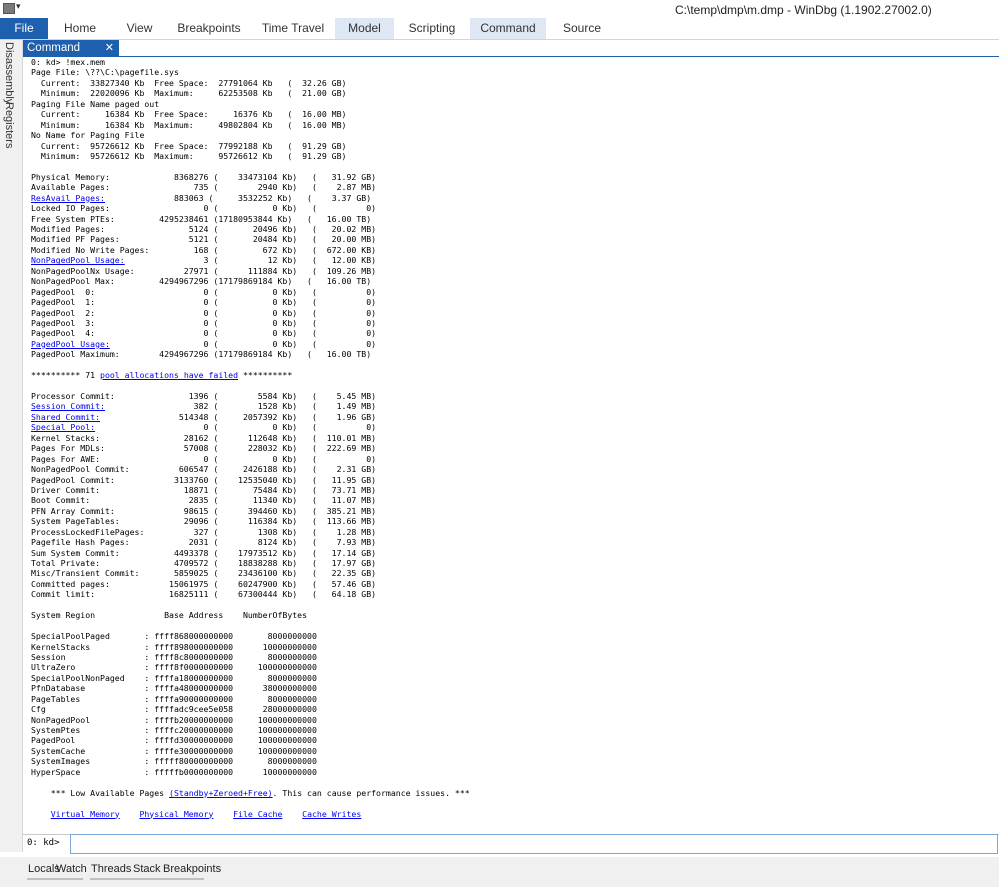  What do you see at coordinates (192, 869) in the screenshot?
I see `tab-breakpoints-bottom: Breakpoints` at bounding box center [192, 869].